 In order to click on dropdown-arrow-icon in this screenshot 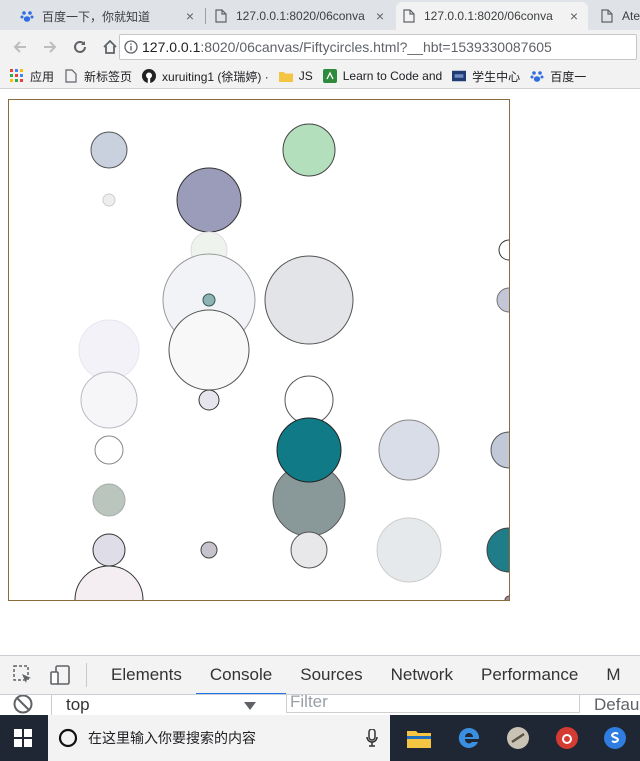, I will do `click(250, 705)`.